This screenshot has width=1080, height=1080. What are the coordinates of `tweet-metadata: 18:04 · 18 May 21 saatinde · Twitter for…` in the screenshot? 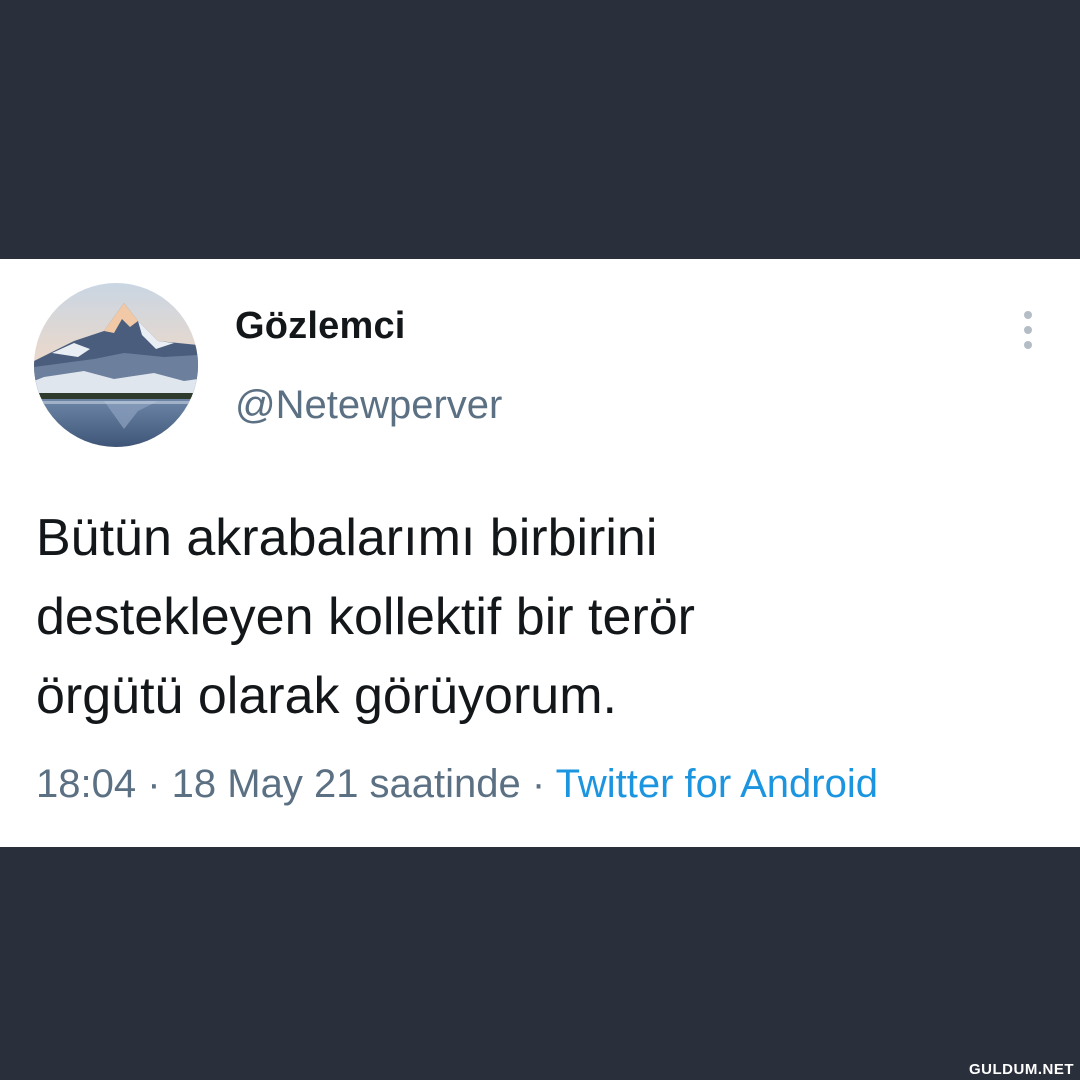 It's located at (457, 784).